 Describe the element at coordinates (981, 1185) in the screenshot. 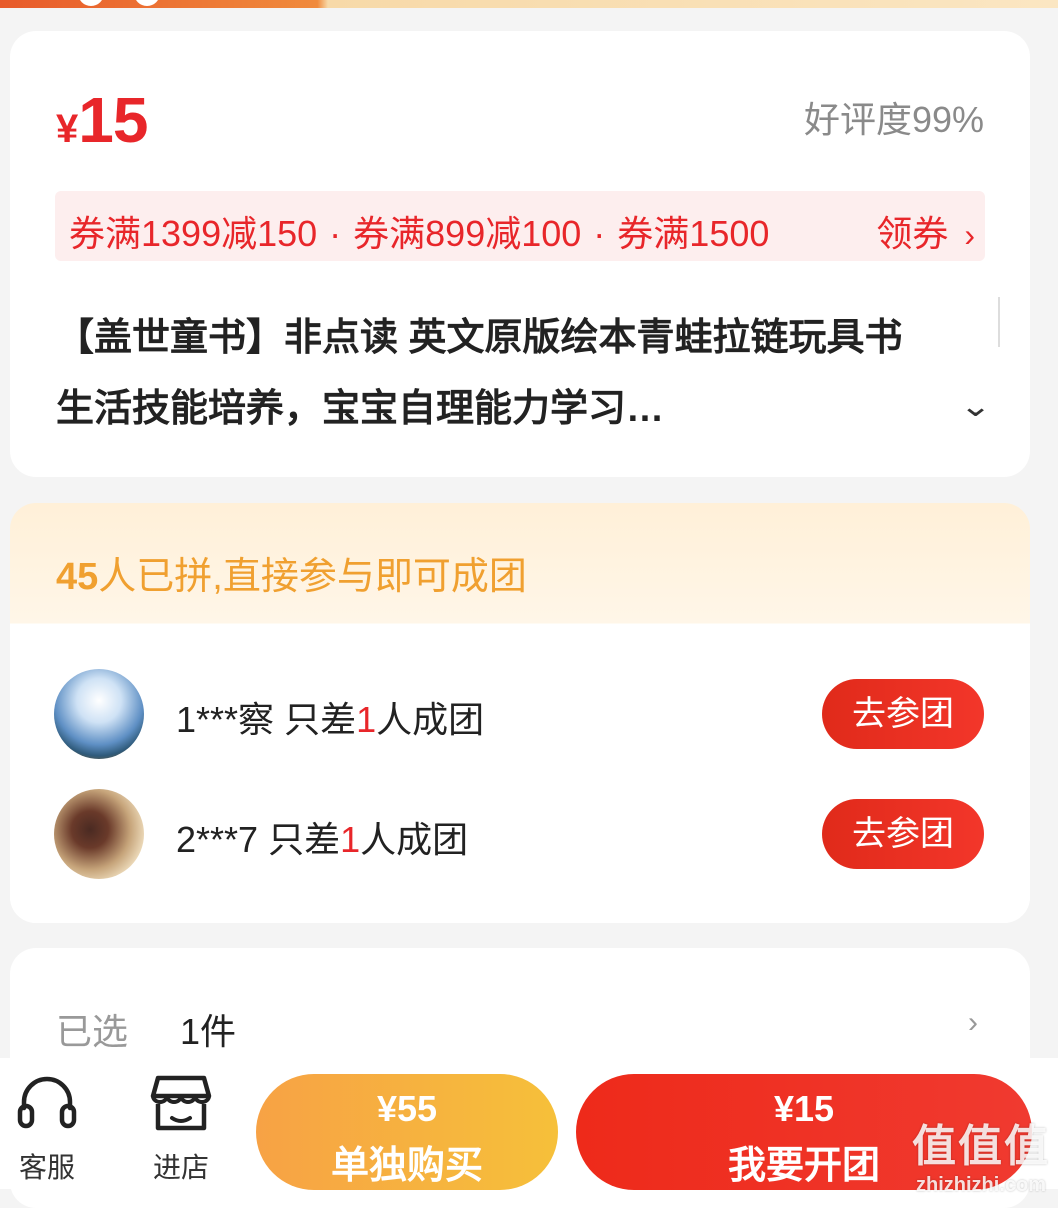

I see `watermark-domain: zhizhizhi.com` at that location.